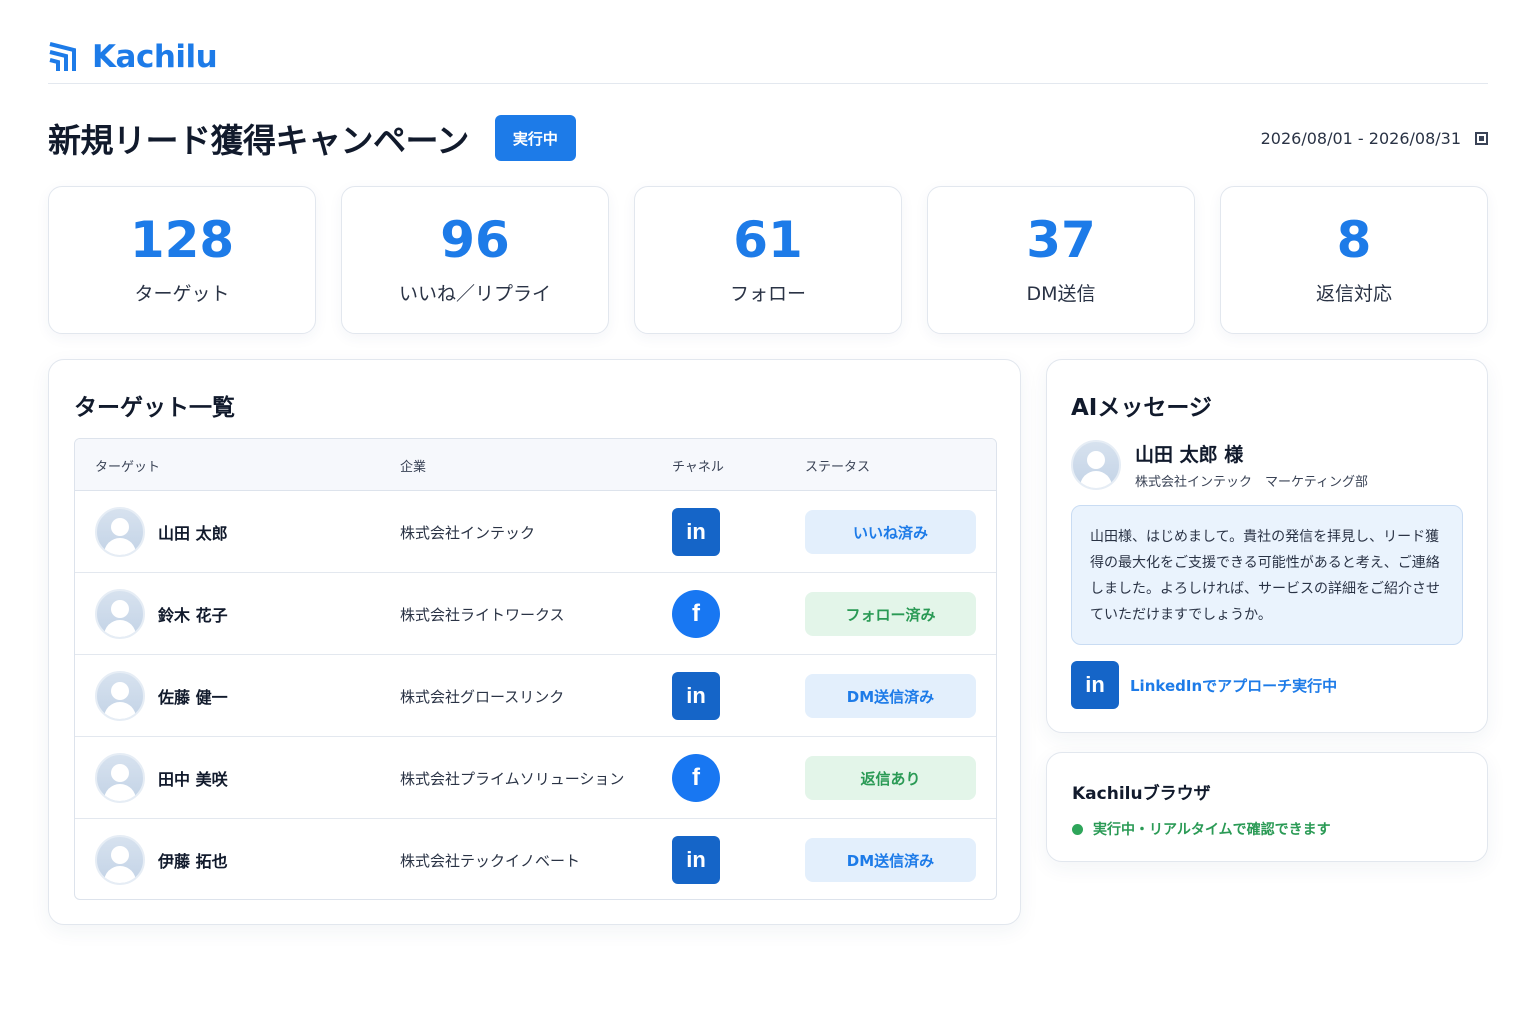  What do you see at coordinates (193, 533) in the screenshot?
I see `target-name: 山田 太郎` at bounding box center [193, 533].